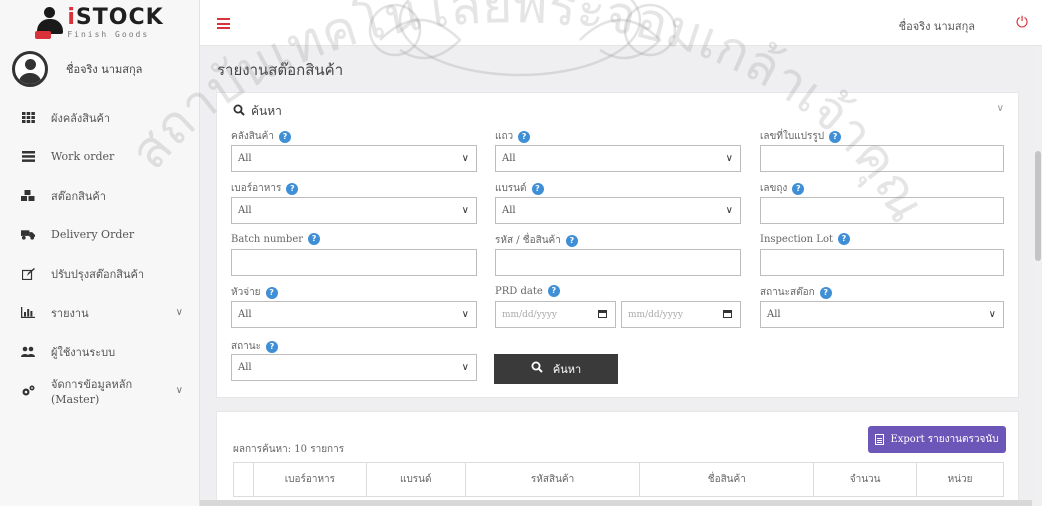 The width and height of the screenshot is (1042, 506). What do you see at coordinates (243, 479) in the screenshot?
I see `column-header` at bounding box center [243, 479].